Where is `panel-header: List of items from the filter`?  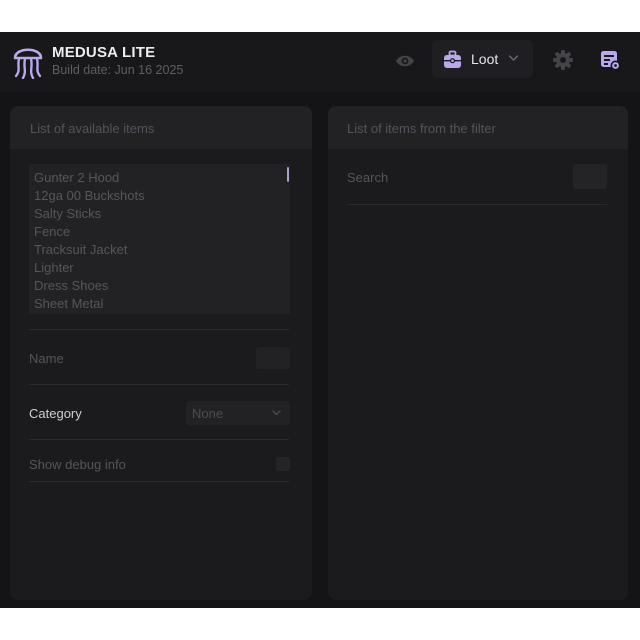
panel-header: List of items from the filter is located at coordinates (478, 127).